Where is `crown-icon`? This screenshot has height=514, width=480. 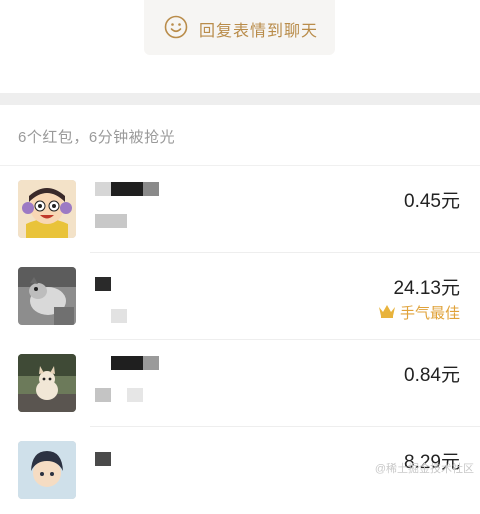 crown-icon is located at coordinates (387, 312).